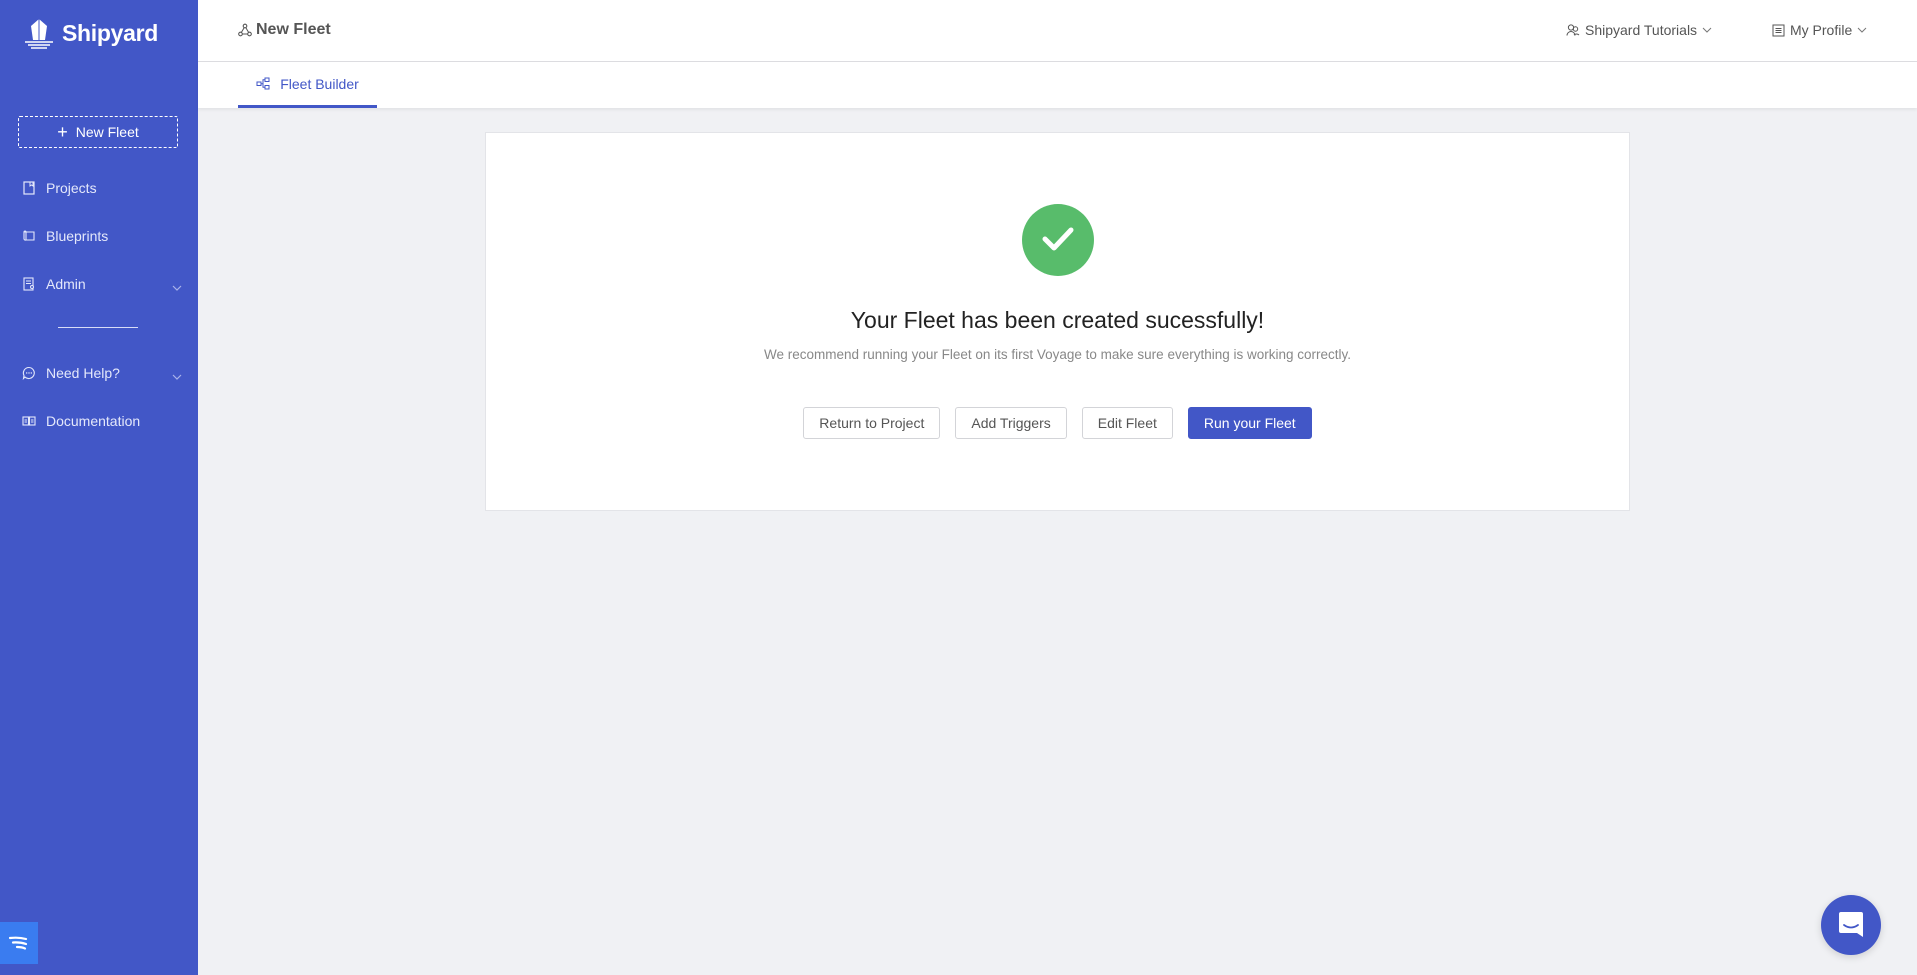 This screenshot has width=1917, height=975. What do you see at coordinates (29, 236) in the screenshot?
I see `scroll-icon` at bounding box center [29, 236].